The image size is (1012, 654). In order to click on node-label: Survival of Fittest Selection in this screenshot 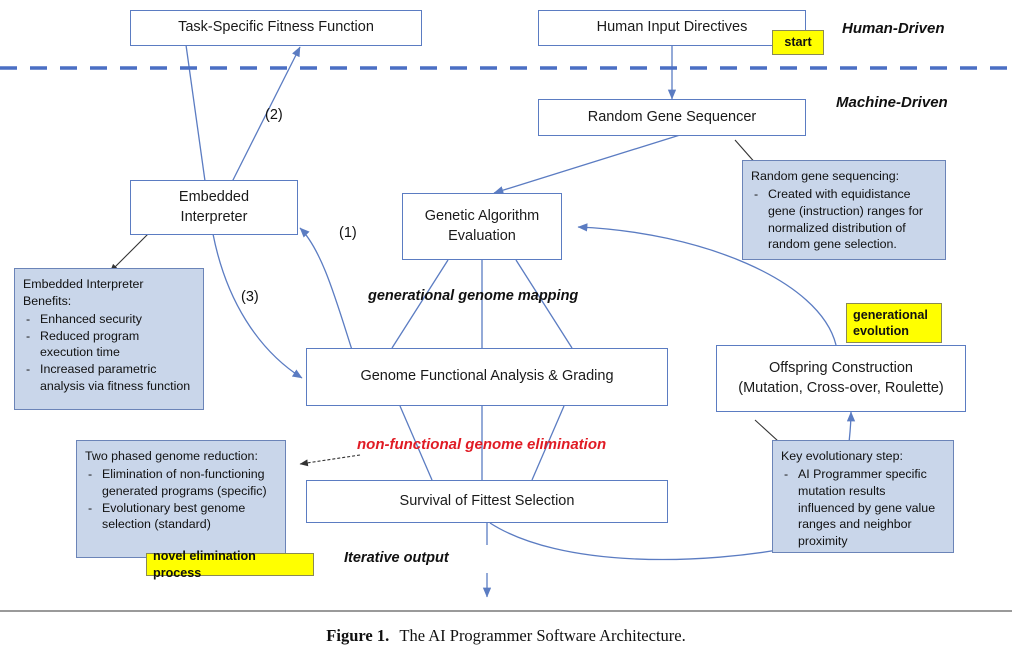, I will do `click(487, 500)`.